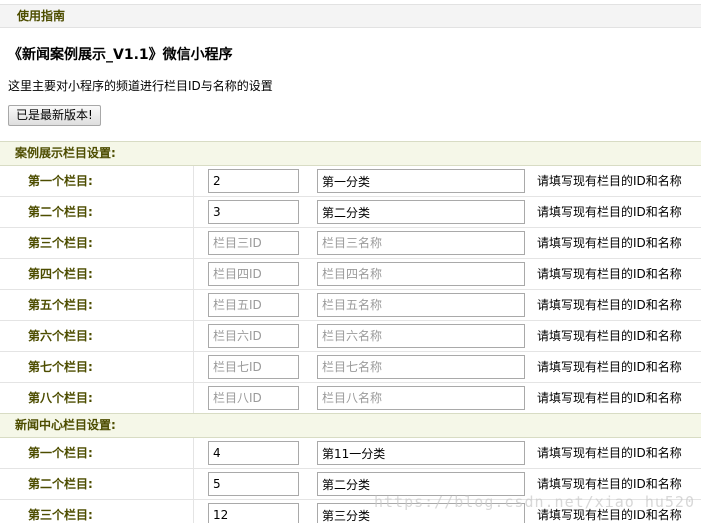 The width and height of the screenshot is (701, 523). What do you see at coordinates (534, 502) in the screenshot?
I see `watermark: https://blog.csdn.net/xiao_hu520` at bounding box center [534, 502].